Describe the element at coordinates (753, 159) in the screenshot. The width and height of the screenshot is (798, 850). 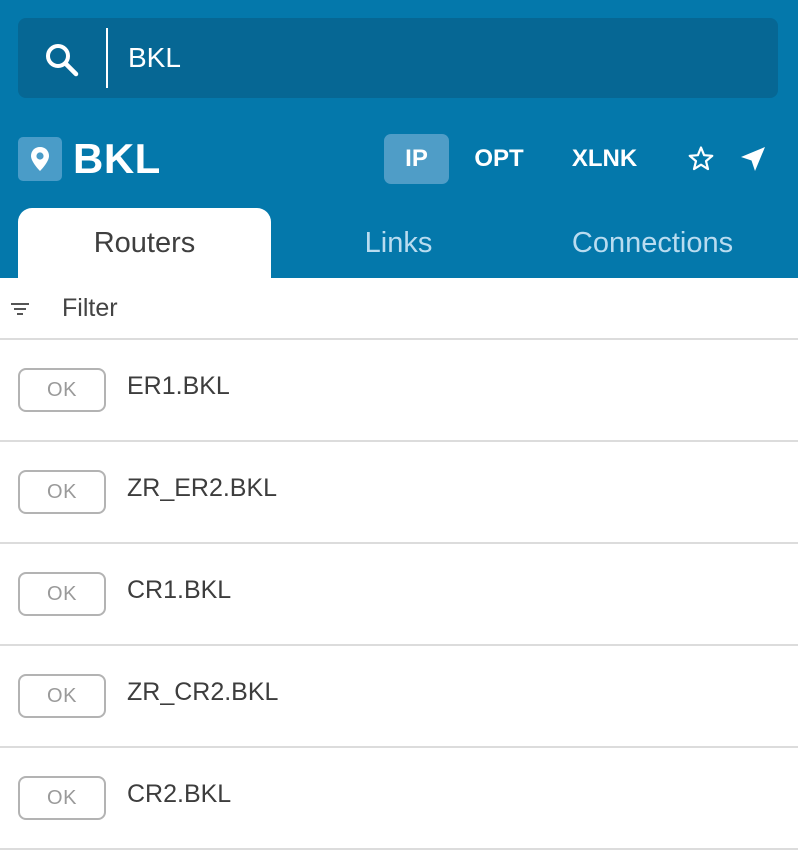
I see `navigation-arrow-icon` at that location.